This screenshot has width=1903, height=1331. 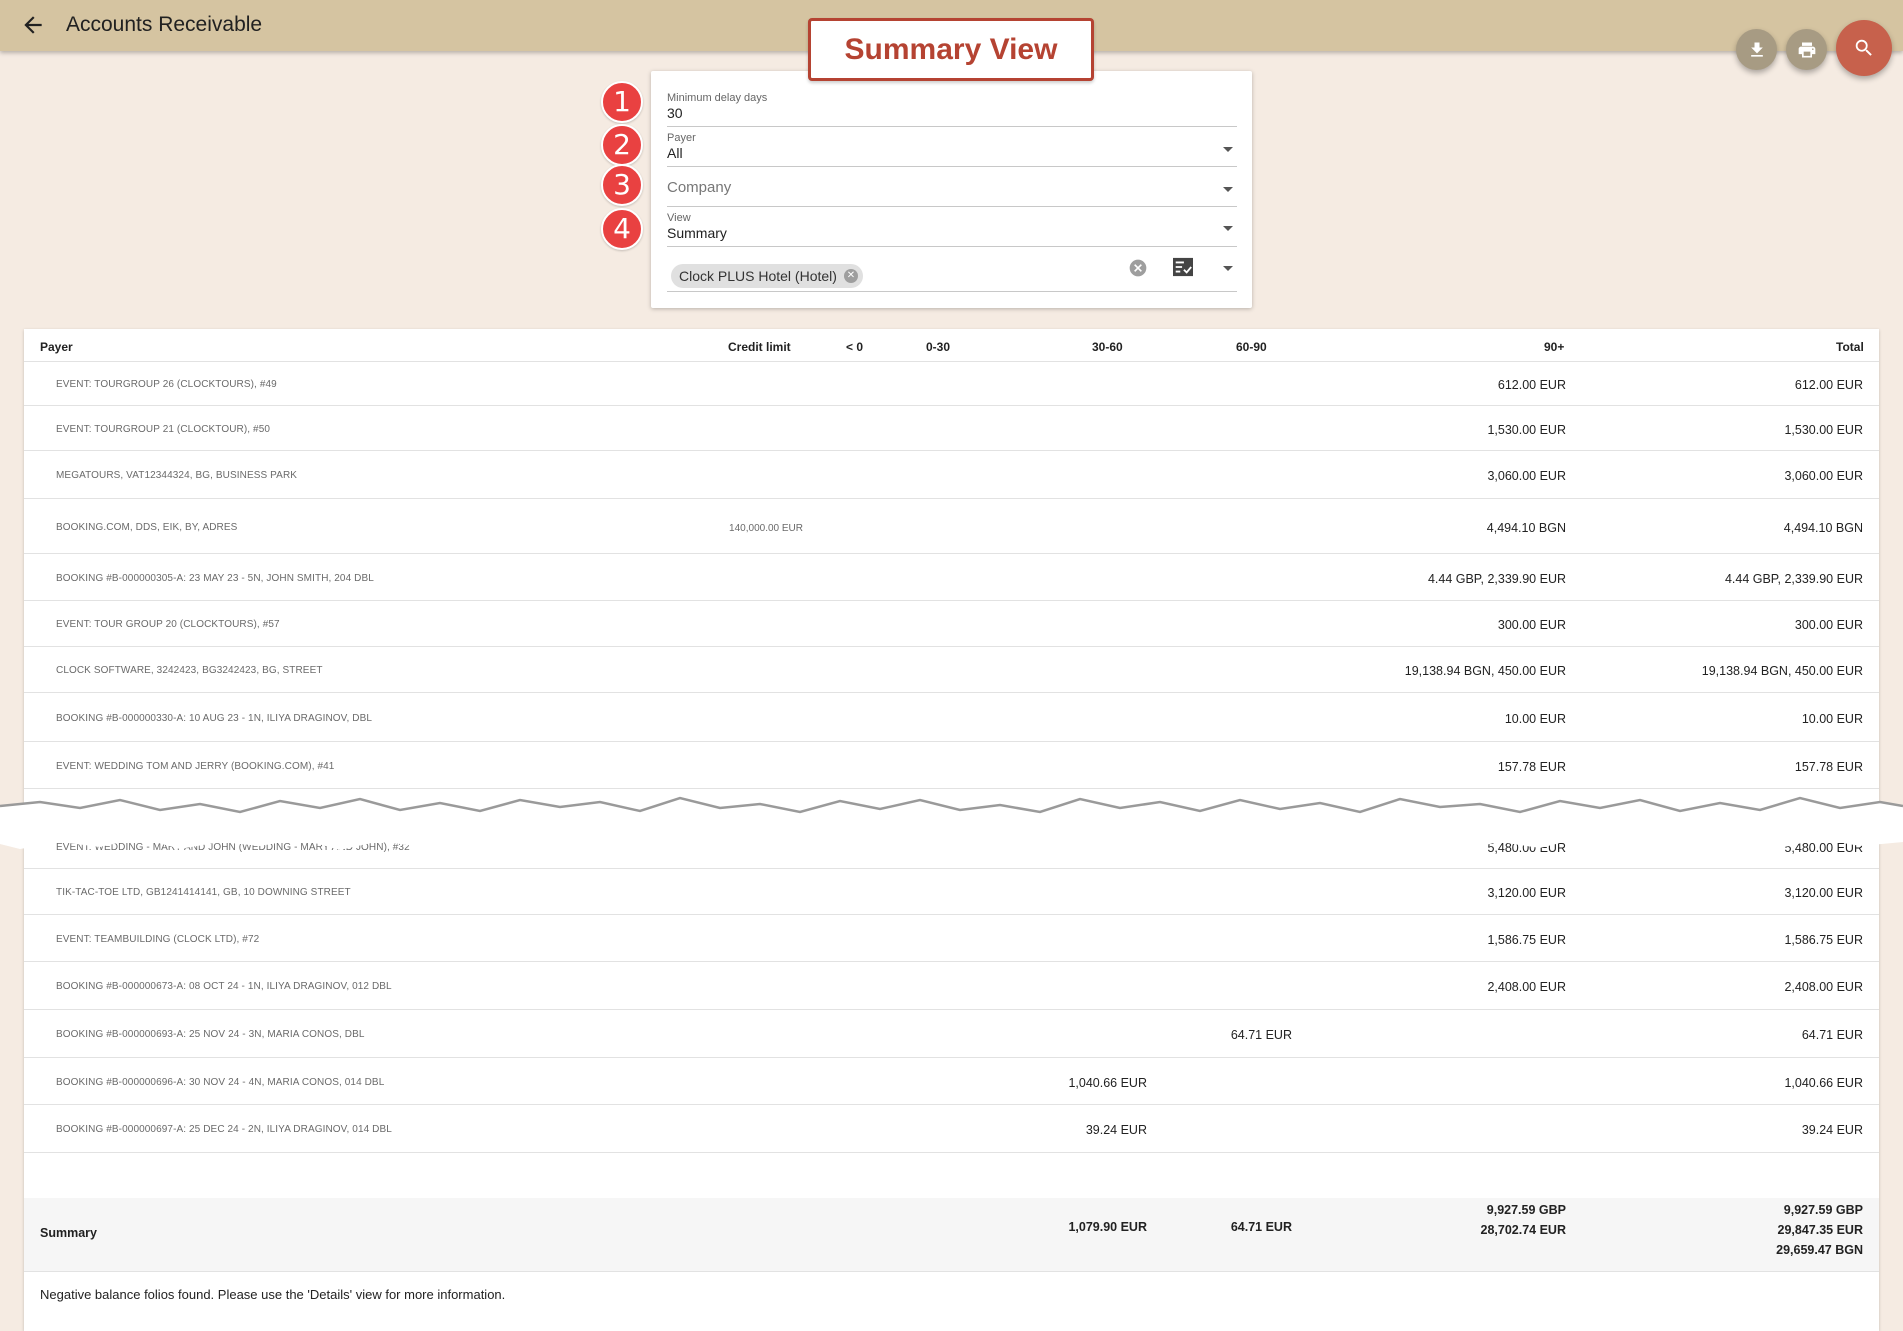 I want to click on property-chip: Clock PLUS Hotel (Hotel) ✕, so click(x=767, y=276).